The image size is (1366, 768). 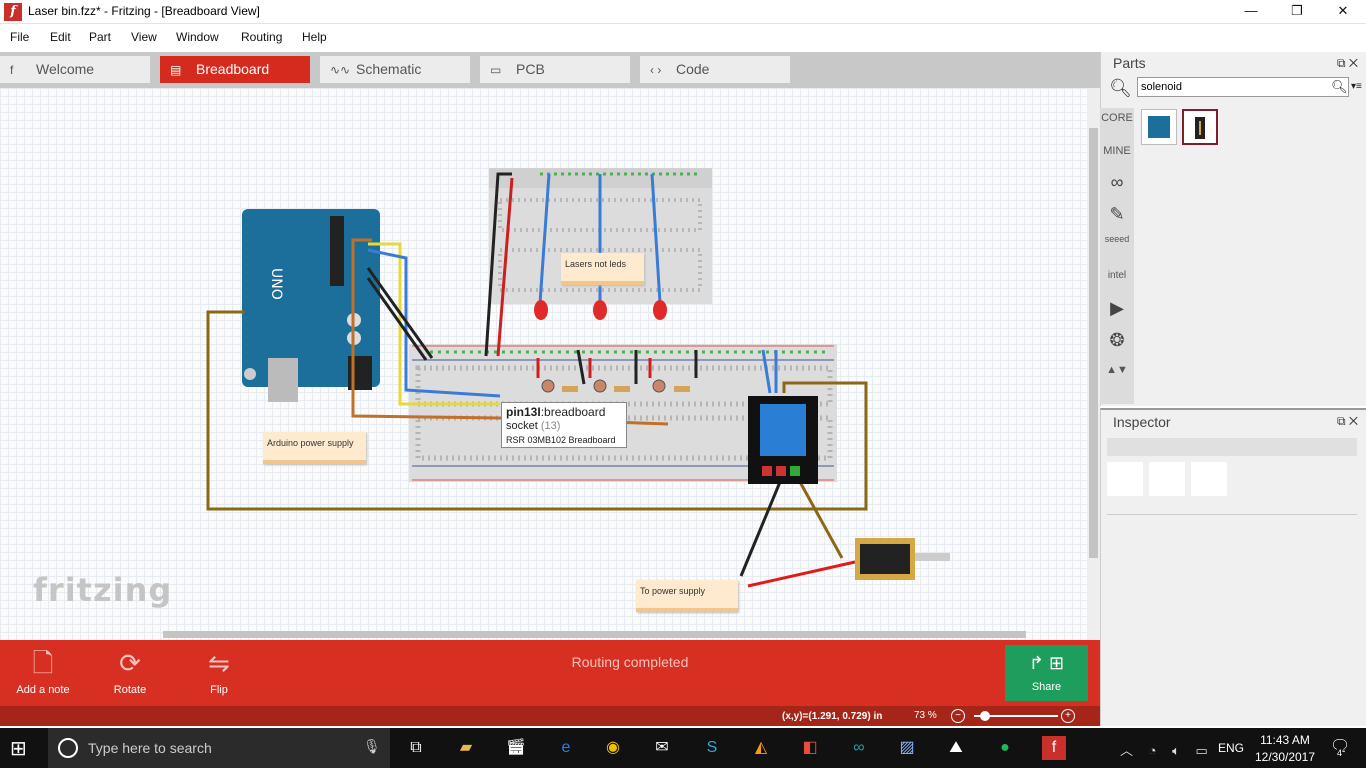 What do you see at coordinates (150, 748) in the screenshot?
I see `taskbar-search-placeholder: Type here to search` at bounding box center [150, 748].